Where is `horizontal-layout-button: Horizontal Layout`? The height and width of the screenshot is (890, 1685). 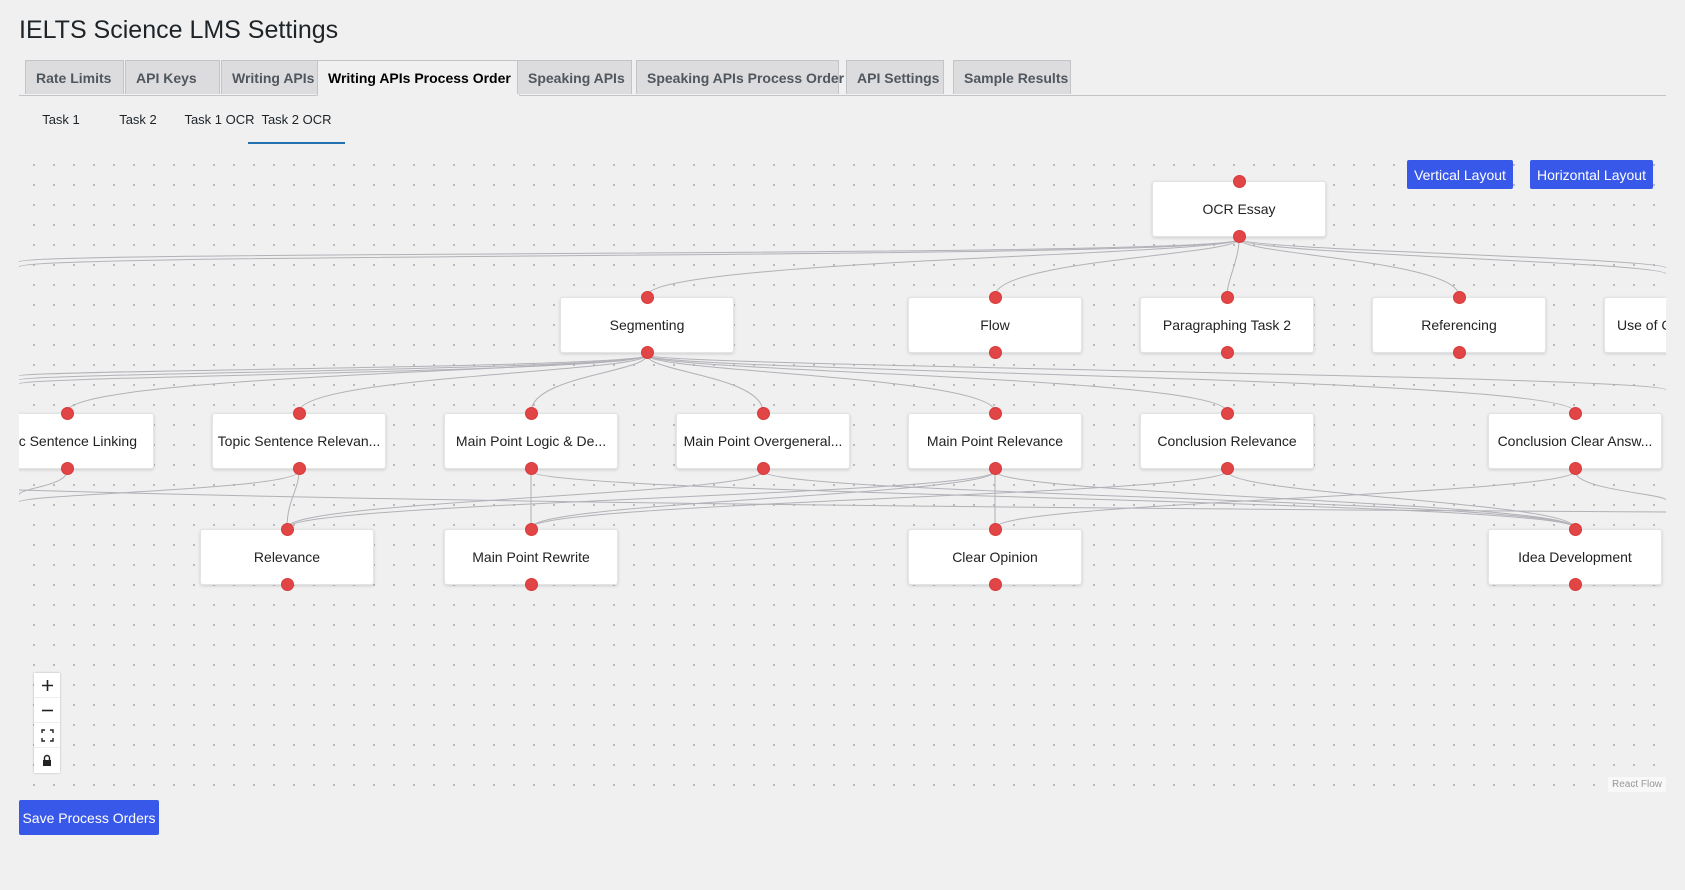 horizontal-layout-button: Horizontal Layout is located at coordinates (1591, 174).